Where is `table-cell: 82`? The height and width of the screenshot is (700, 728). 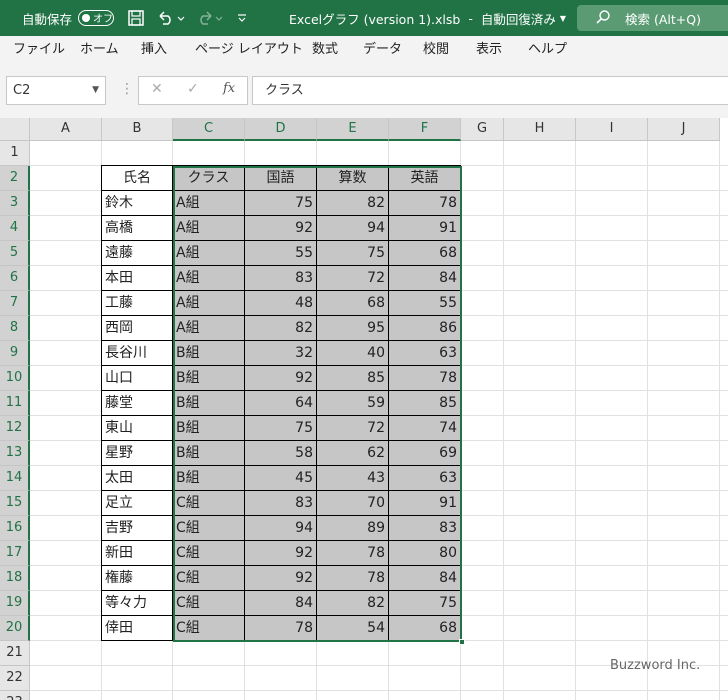 table-cell: 82 is located at coordinates (281, 328).